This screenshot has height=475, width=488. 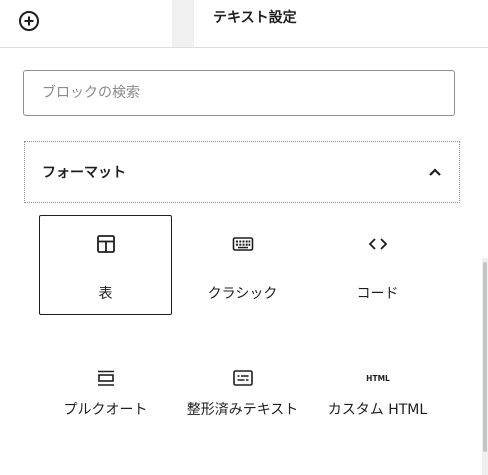 What do you see at coordinates (242, 294) in the screenshot?
I see `block-label: クラシック` at bounding box center [242, 294].